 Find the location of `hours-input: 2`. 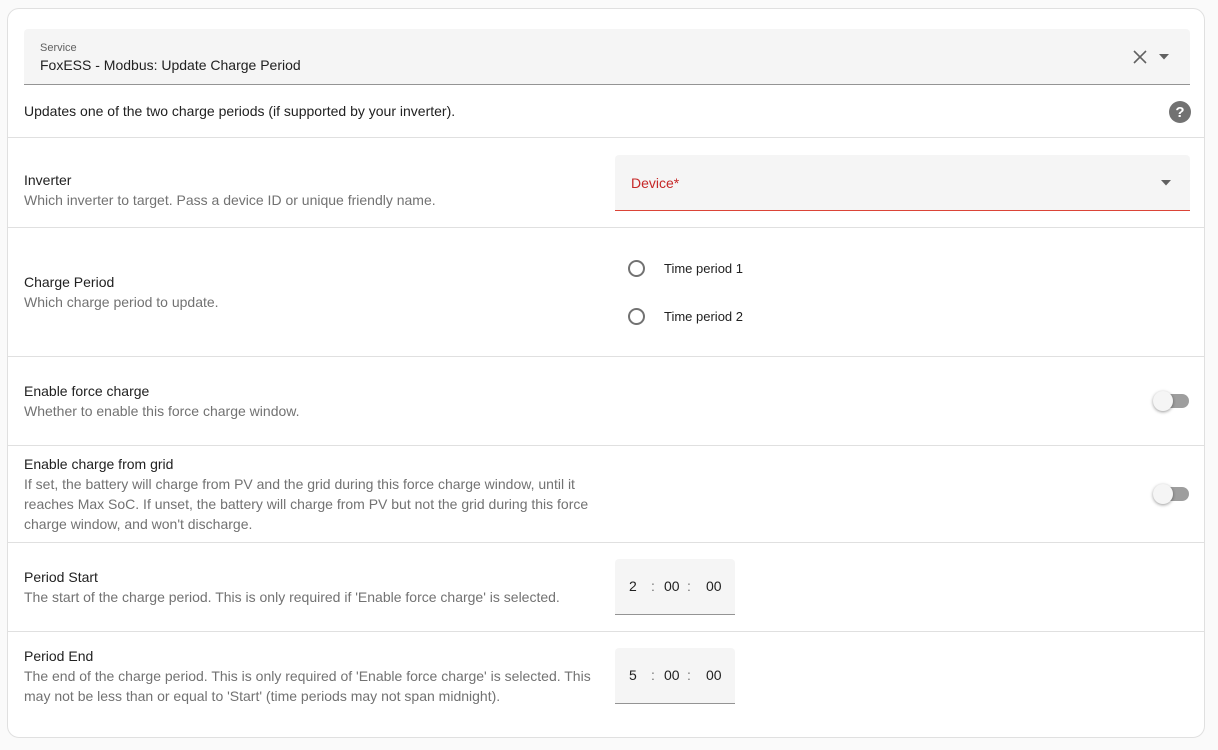

hours-input: 2 is located at coordinates (633, 586).